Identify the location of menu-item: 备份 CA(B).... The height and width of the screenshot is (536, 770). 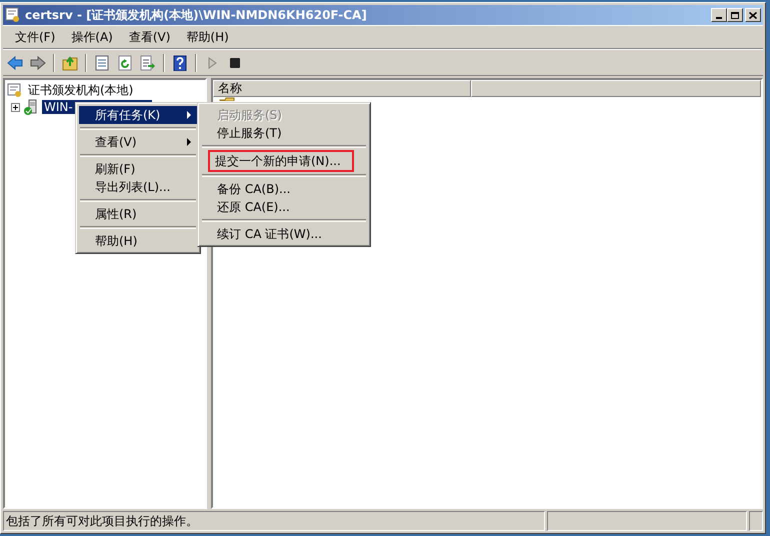
(284, 189).